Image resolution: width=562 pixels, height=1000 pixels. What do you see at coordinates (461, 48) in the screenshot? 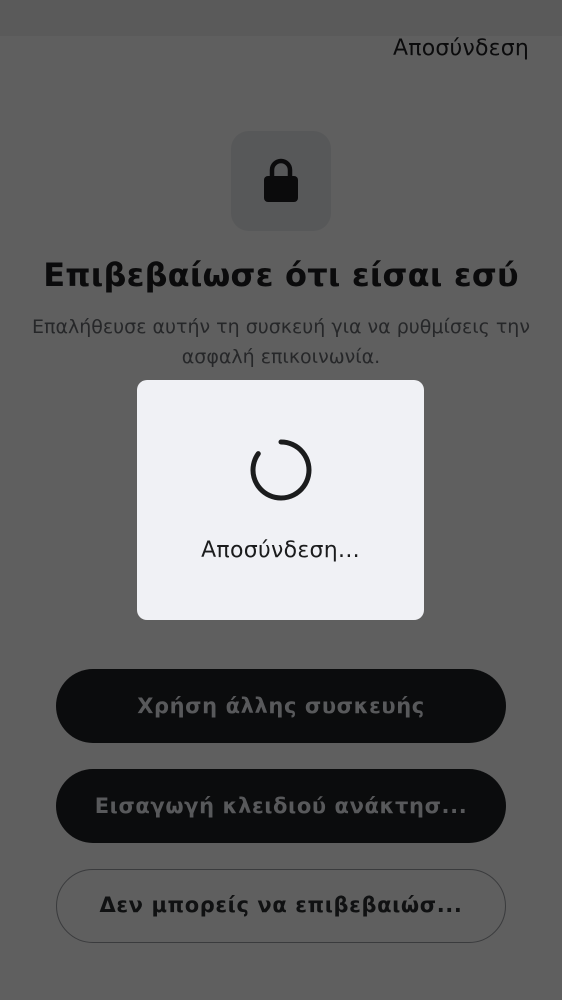
I see `signout-link: Αποσύνδεση` at bounding box center [461, 48].